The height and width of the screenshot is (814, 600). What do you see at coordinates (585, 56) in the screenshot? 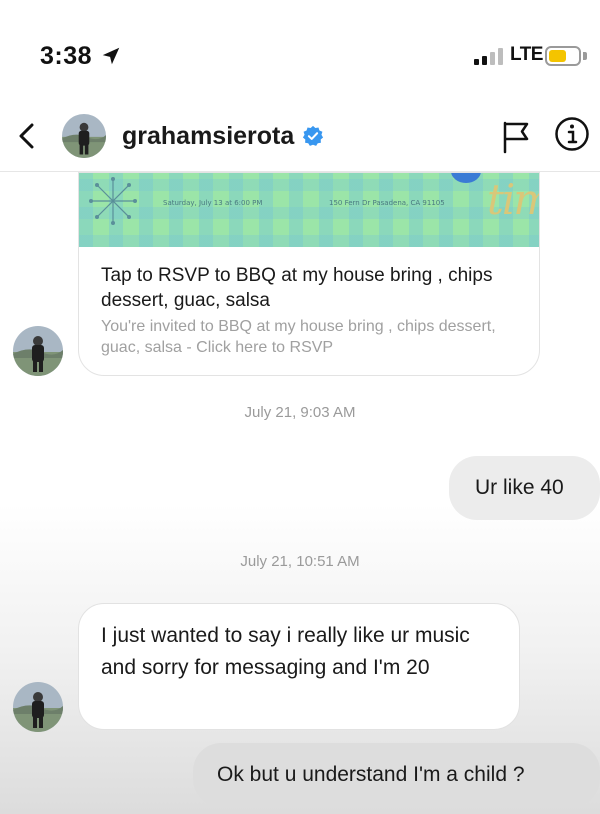
I see `battery-tip` at bounding box center [585, 56].